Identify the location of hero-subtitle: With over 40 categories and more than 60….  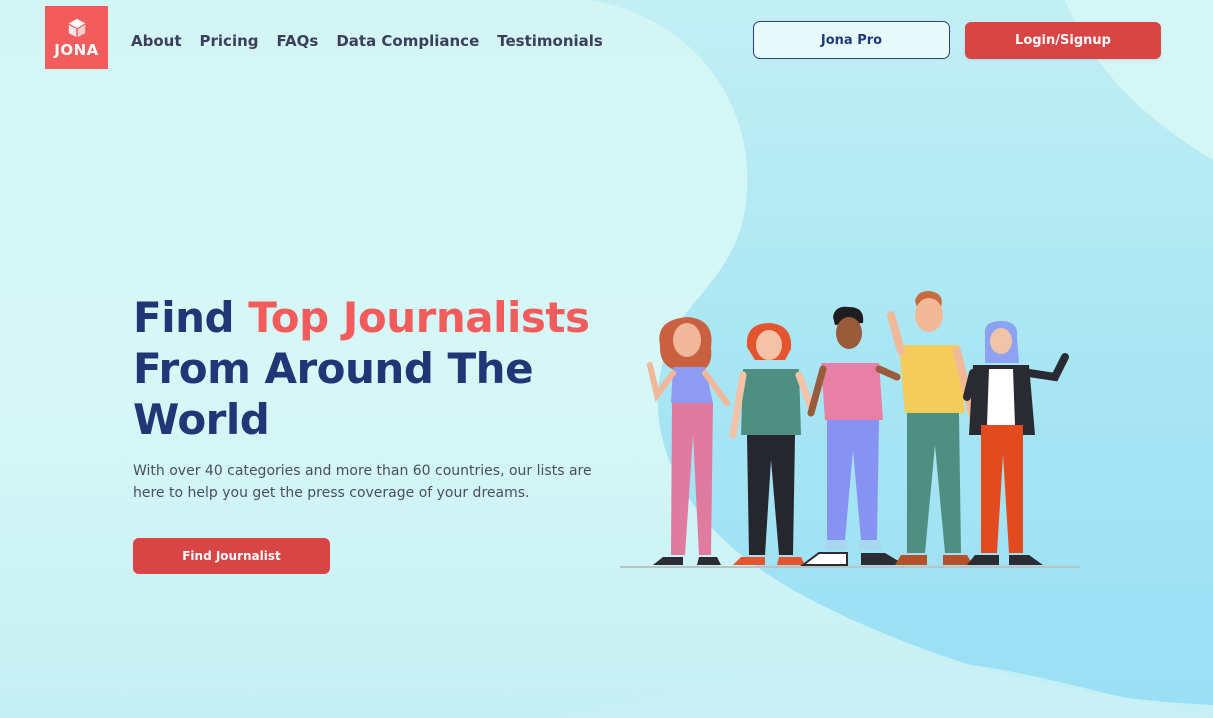
(362, 482).